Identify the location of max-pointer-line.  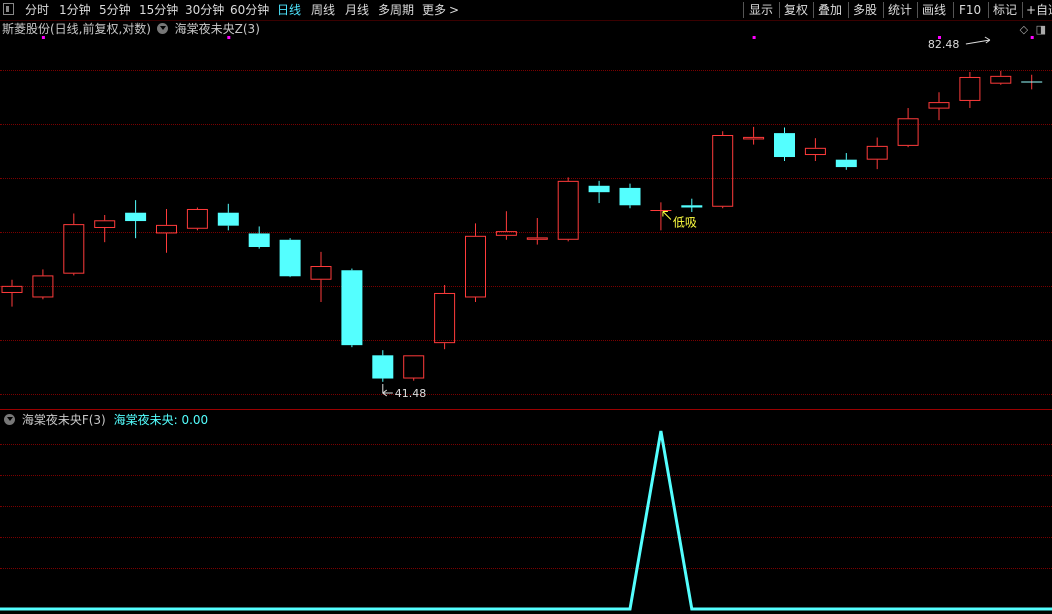
(977, 42).